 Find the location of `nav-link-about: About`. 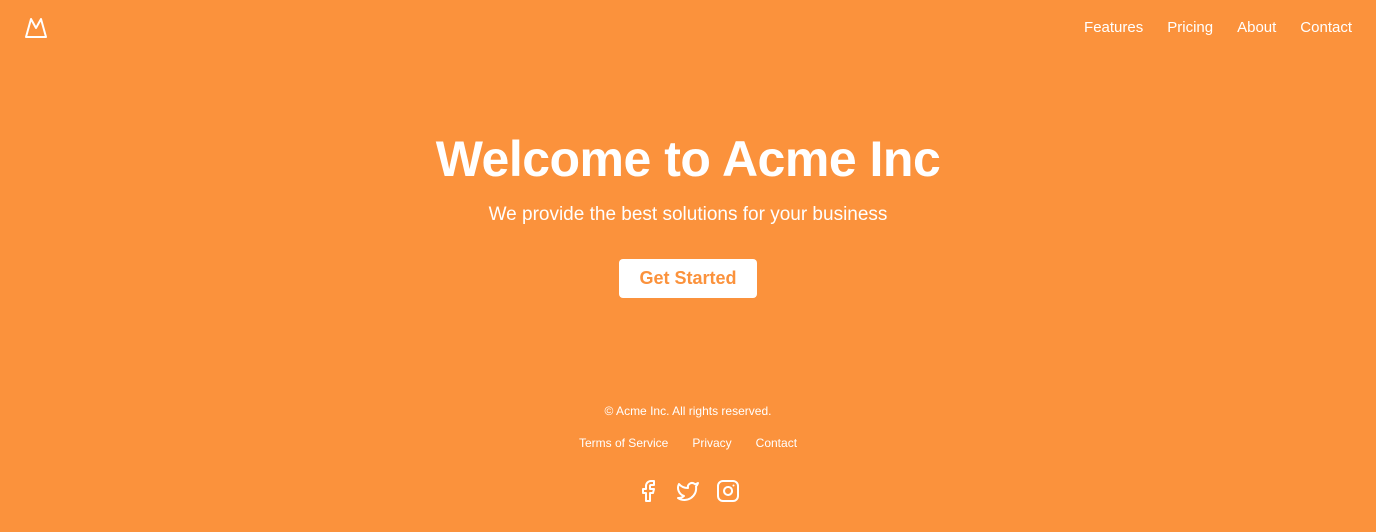

nav-link-about: About is located at coordinates (1256, 28).